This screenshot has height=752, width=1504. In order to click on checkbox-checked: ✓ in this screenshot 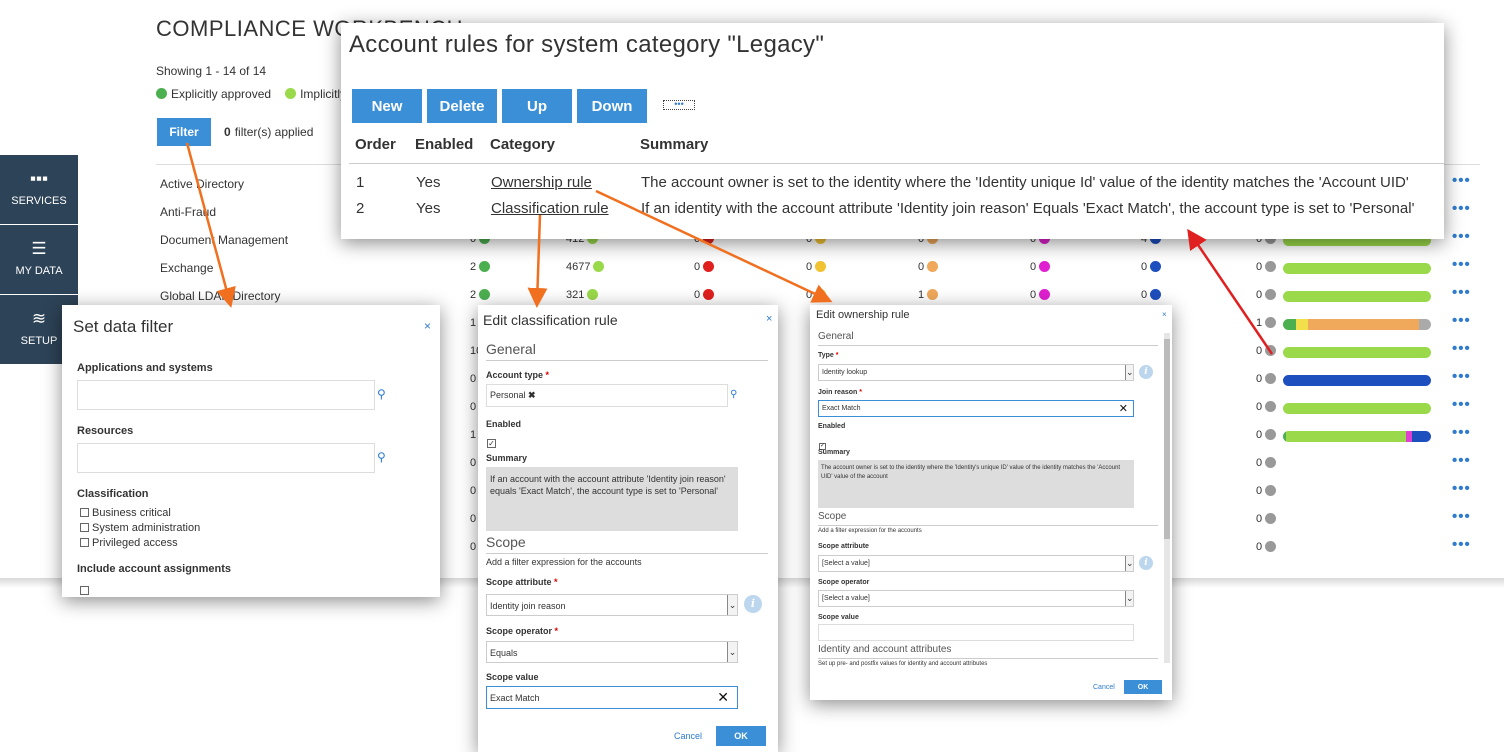, I will do `click(491, 443)`.